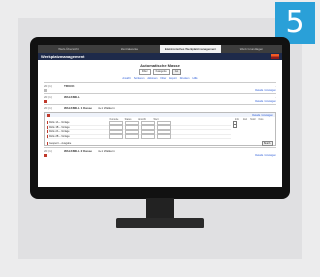 The width and height of the screenshot is (320, 277). Describe the element at coordinates (164, 78) in the screenshot. I see `link: Filter` at that location.